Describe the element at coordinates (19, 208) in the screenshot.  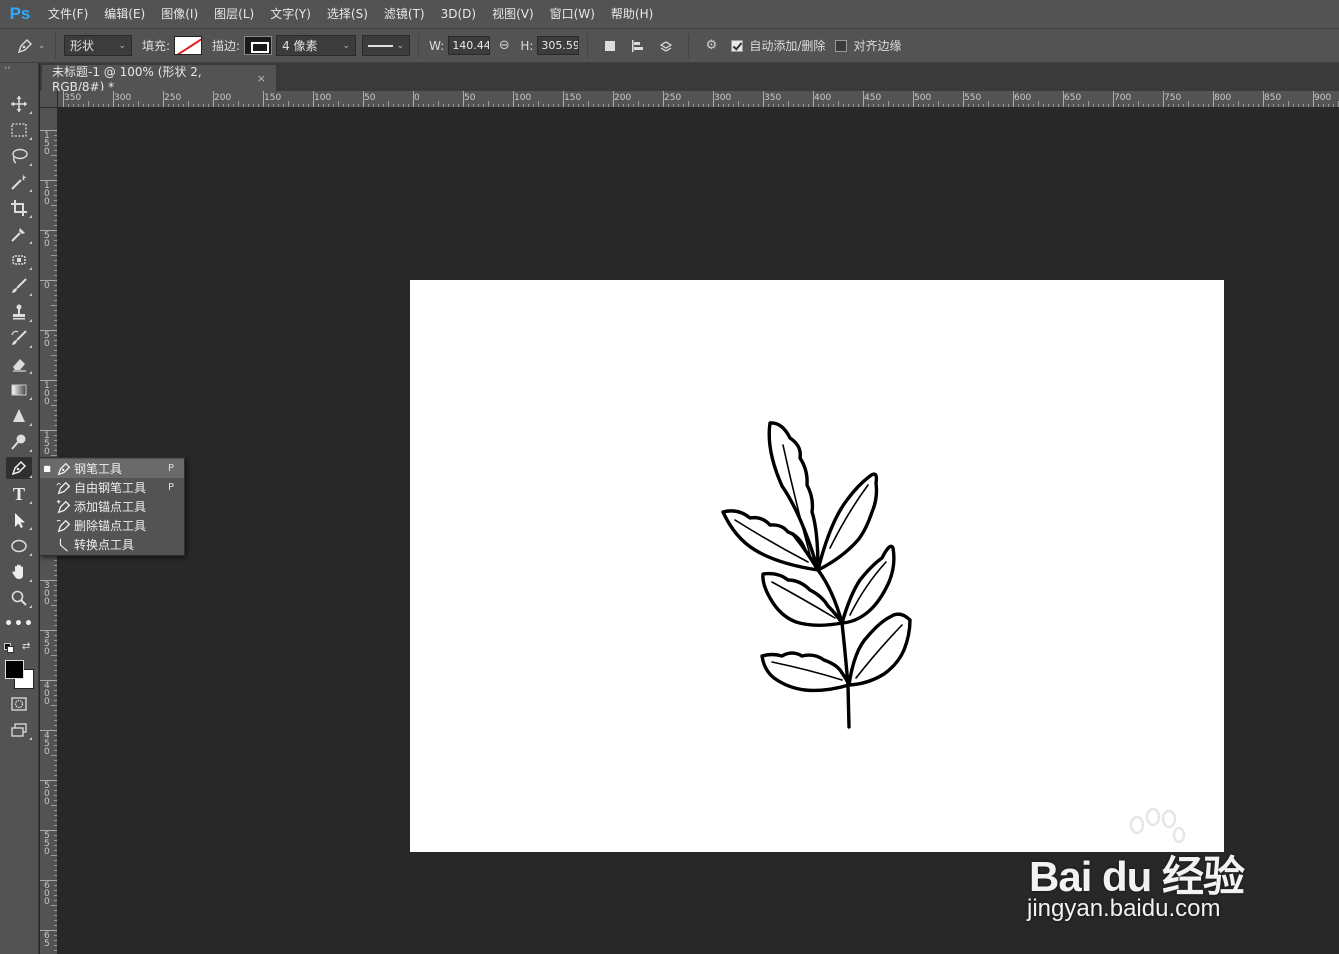
I see `crop-tool` at that location.